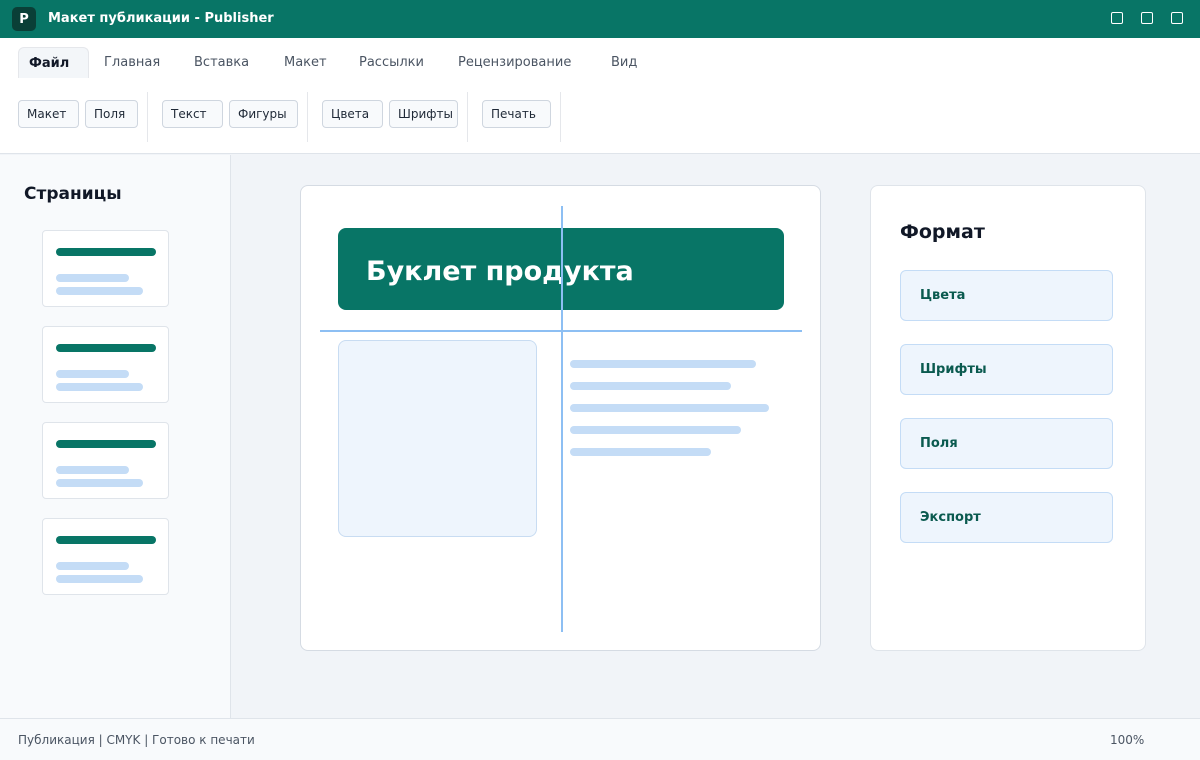  Describe the element at coordinates (111, 114) in the screenshot. I see `margins-button: Поля` at that location.